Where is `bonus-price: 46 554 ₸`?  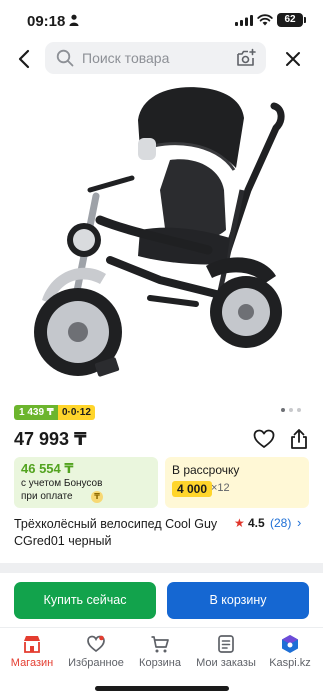
bonus-price: 46 554 ₸ is located at coordinates (47, 468).